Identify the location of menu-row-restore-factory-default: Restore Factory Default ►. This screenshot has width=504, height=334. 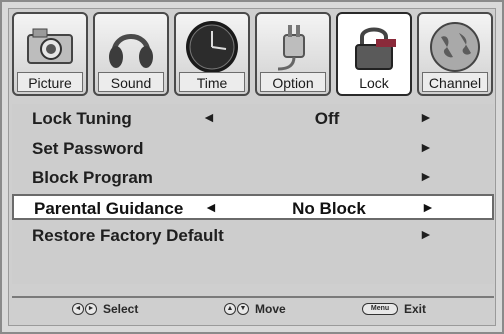
(253, 236).